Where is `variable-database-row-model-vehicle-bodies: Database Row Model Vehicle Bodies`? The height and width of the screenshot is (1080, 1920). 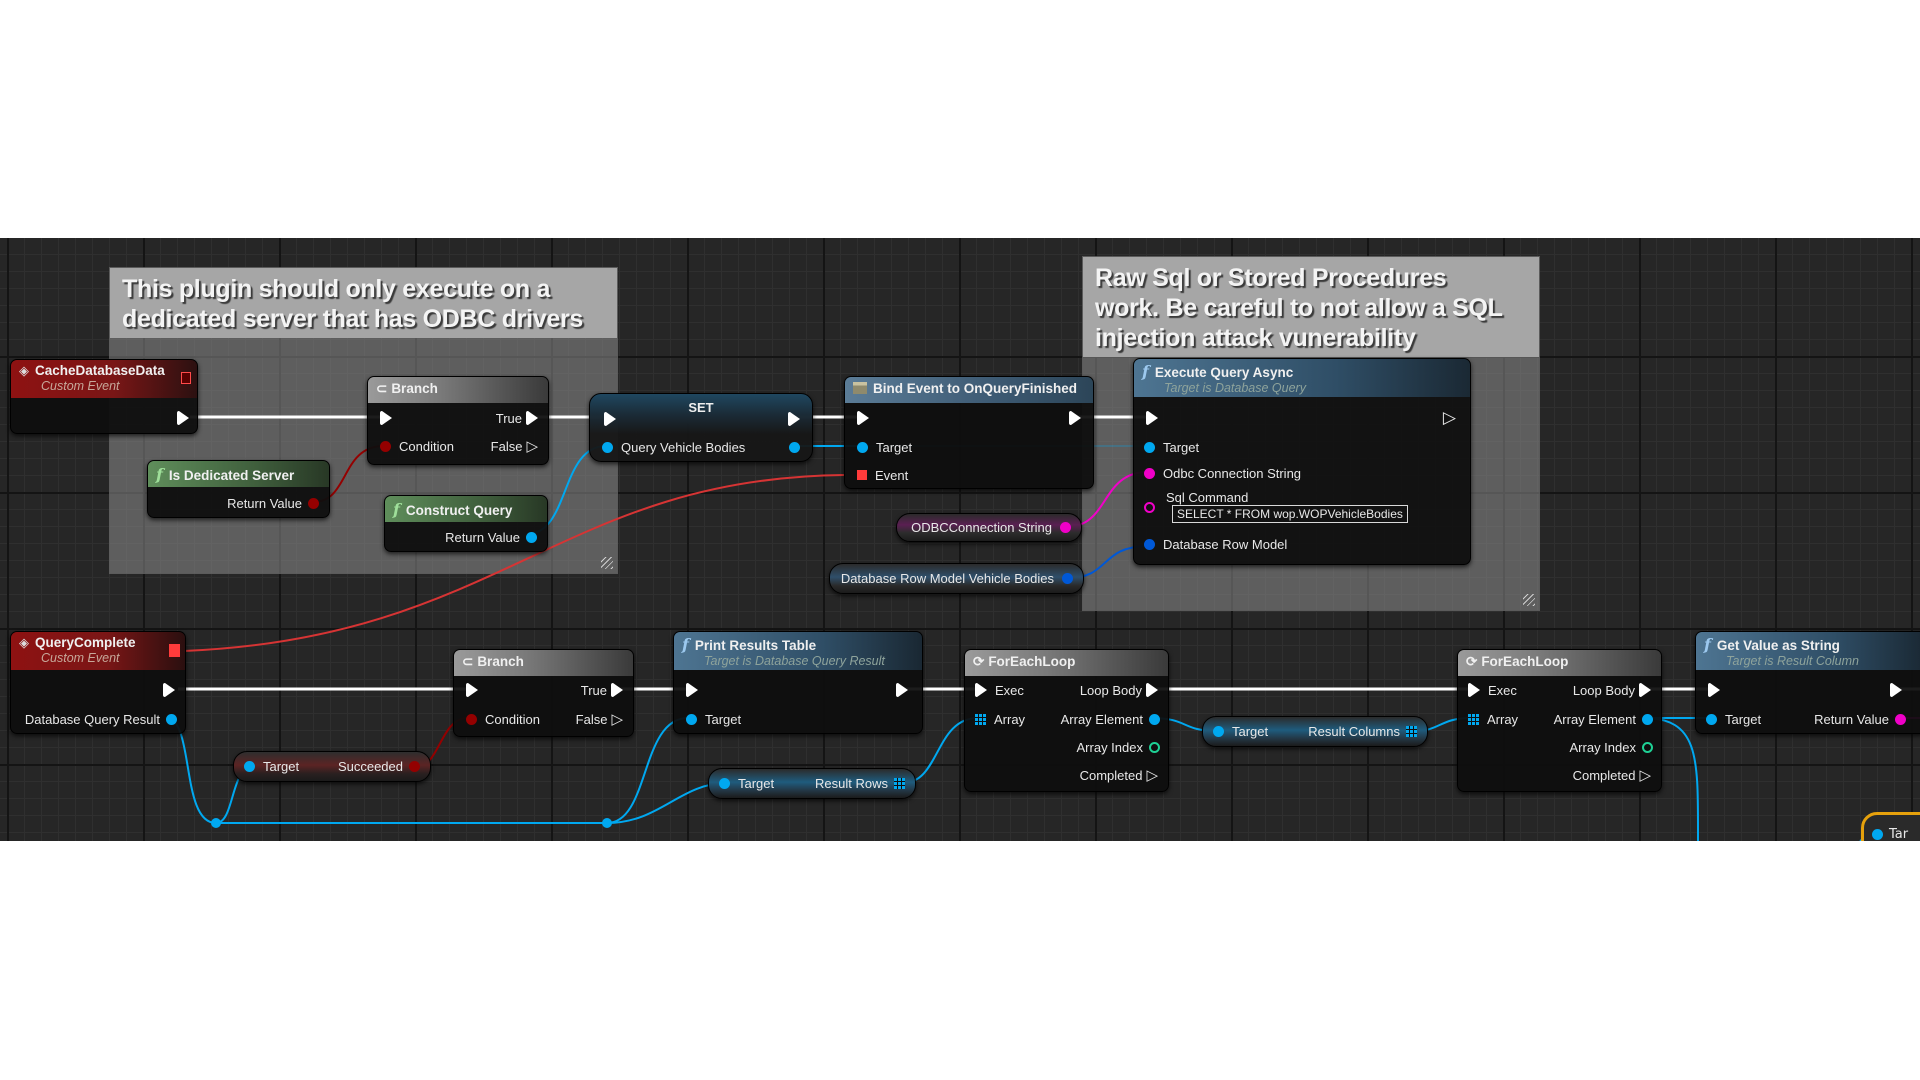 variable-database-row-model-vehicle-bodies: Database Row Model Vehicle Bodies is located at coordinates (956, 578).